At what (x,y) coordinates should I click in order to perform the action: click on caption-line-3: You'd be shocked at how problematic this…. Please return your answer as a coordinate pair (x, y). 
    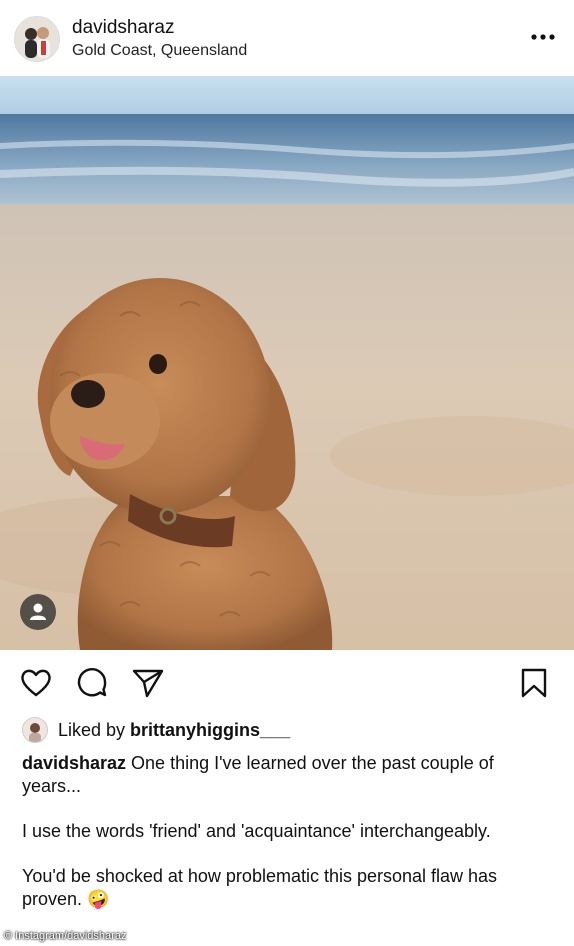
    Looking at the image, I should click on (260, 887).